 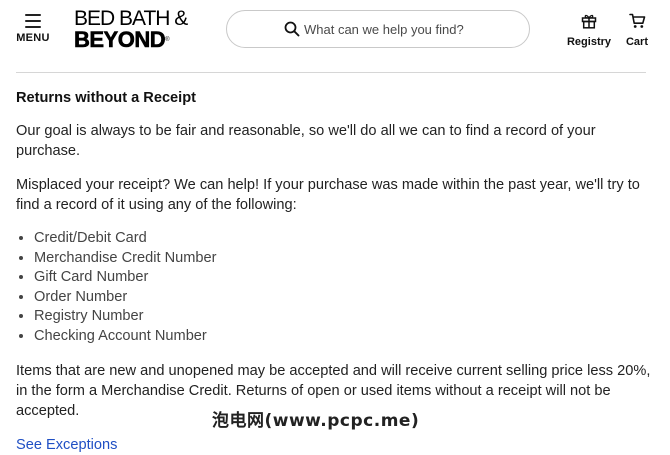 I want to click on site-header: MENU BED BATH & BEYOND® Registry Cart, so click(x=335, y=30).